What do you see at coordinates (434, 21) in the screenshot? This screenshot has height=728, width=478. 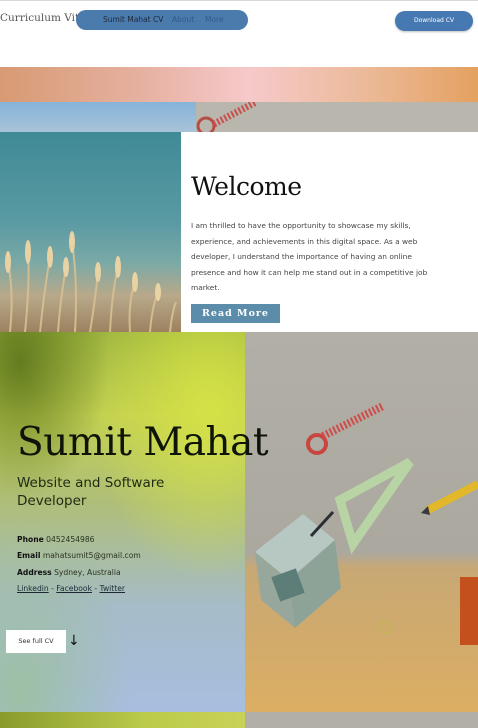 I see `download-cv-button: Download CV` at bounding box center [434, 21].